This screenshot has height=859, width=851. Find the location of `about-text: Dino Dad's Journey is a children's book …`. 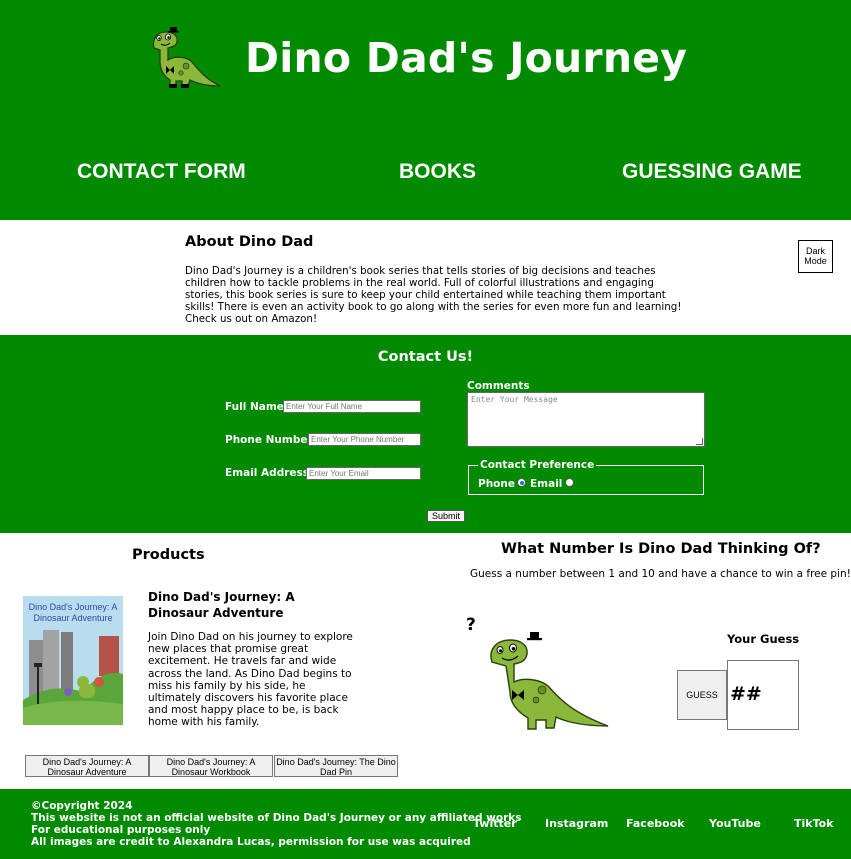

about-text: Dino Dad's Journey is a children's book … is located at coordinates (433, 295).